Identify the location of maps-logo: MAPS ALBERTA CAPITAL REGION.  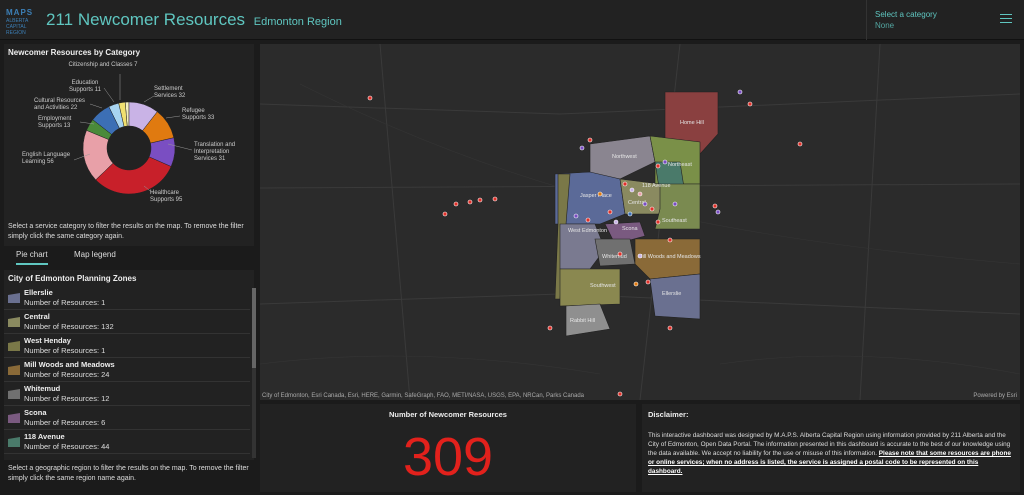
(22, 22).